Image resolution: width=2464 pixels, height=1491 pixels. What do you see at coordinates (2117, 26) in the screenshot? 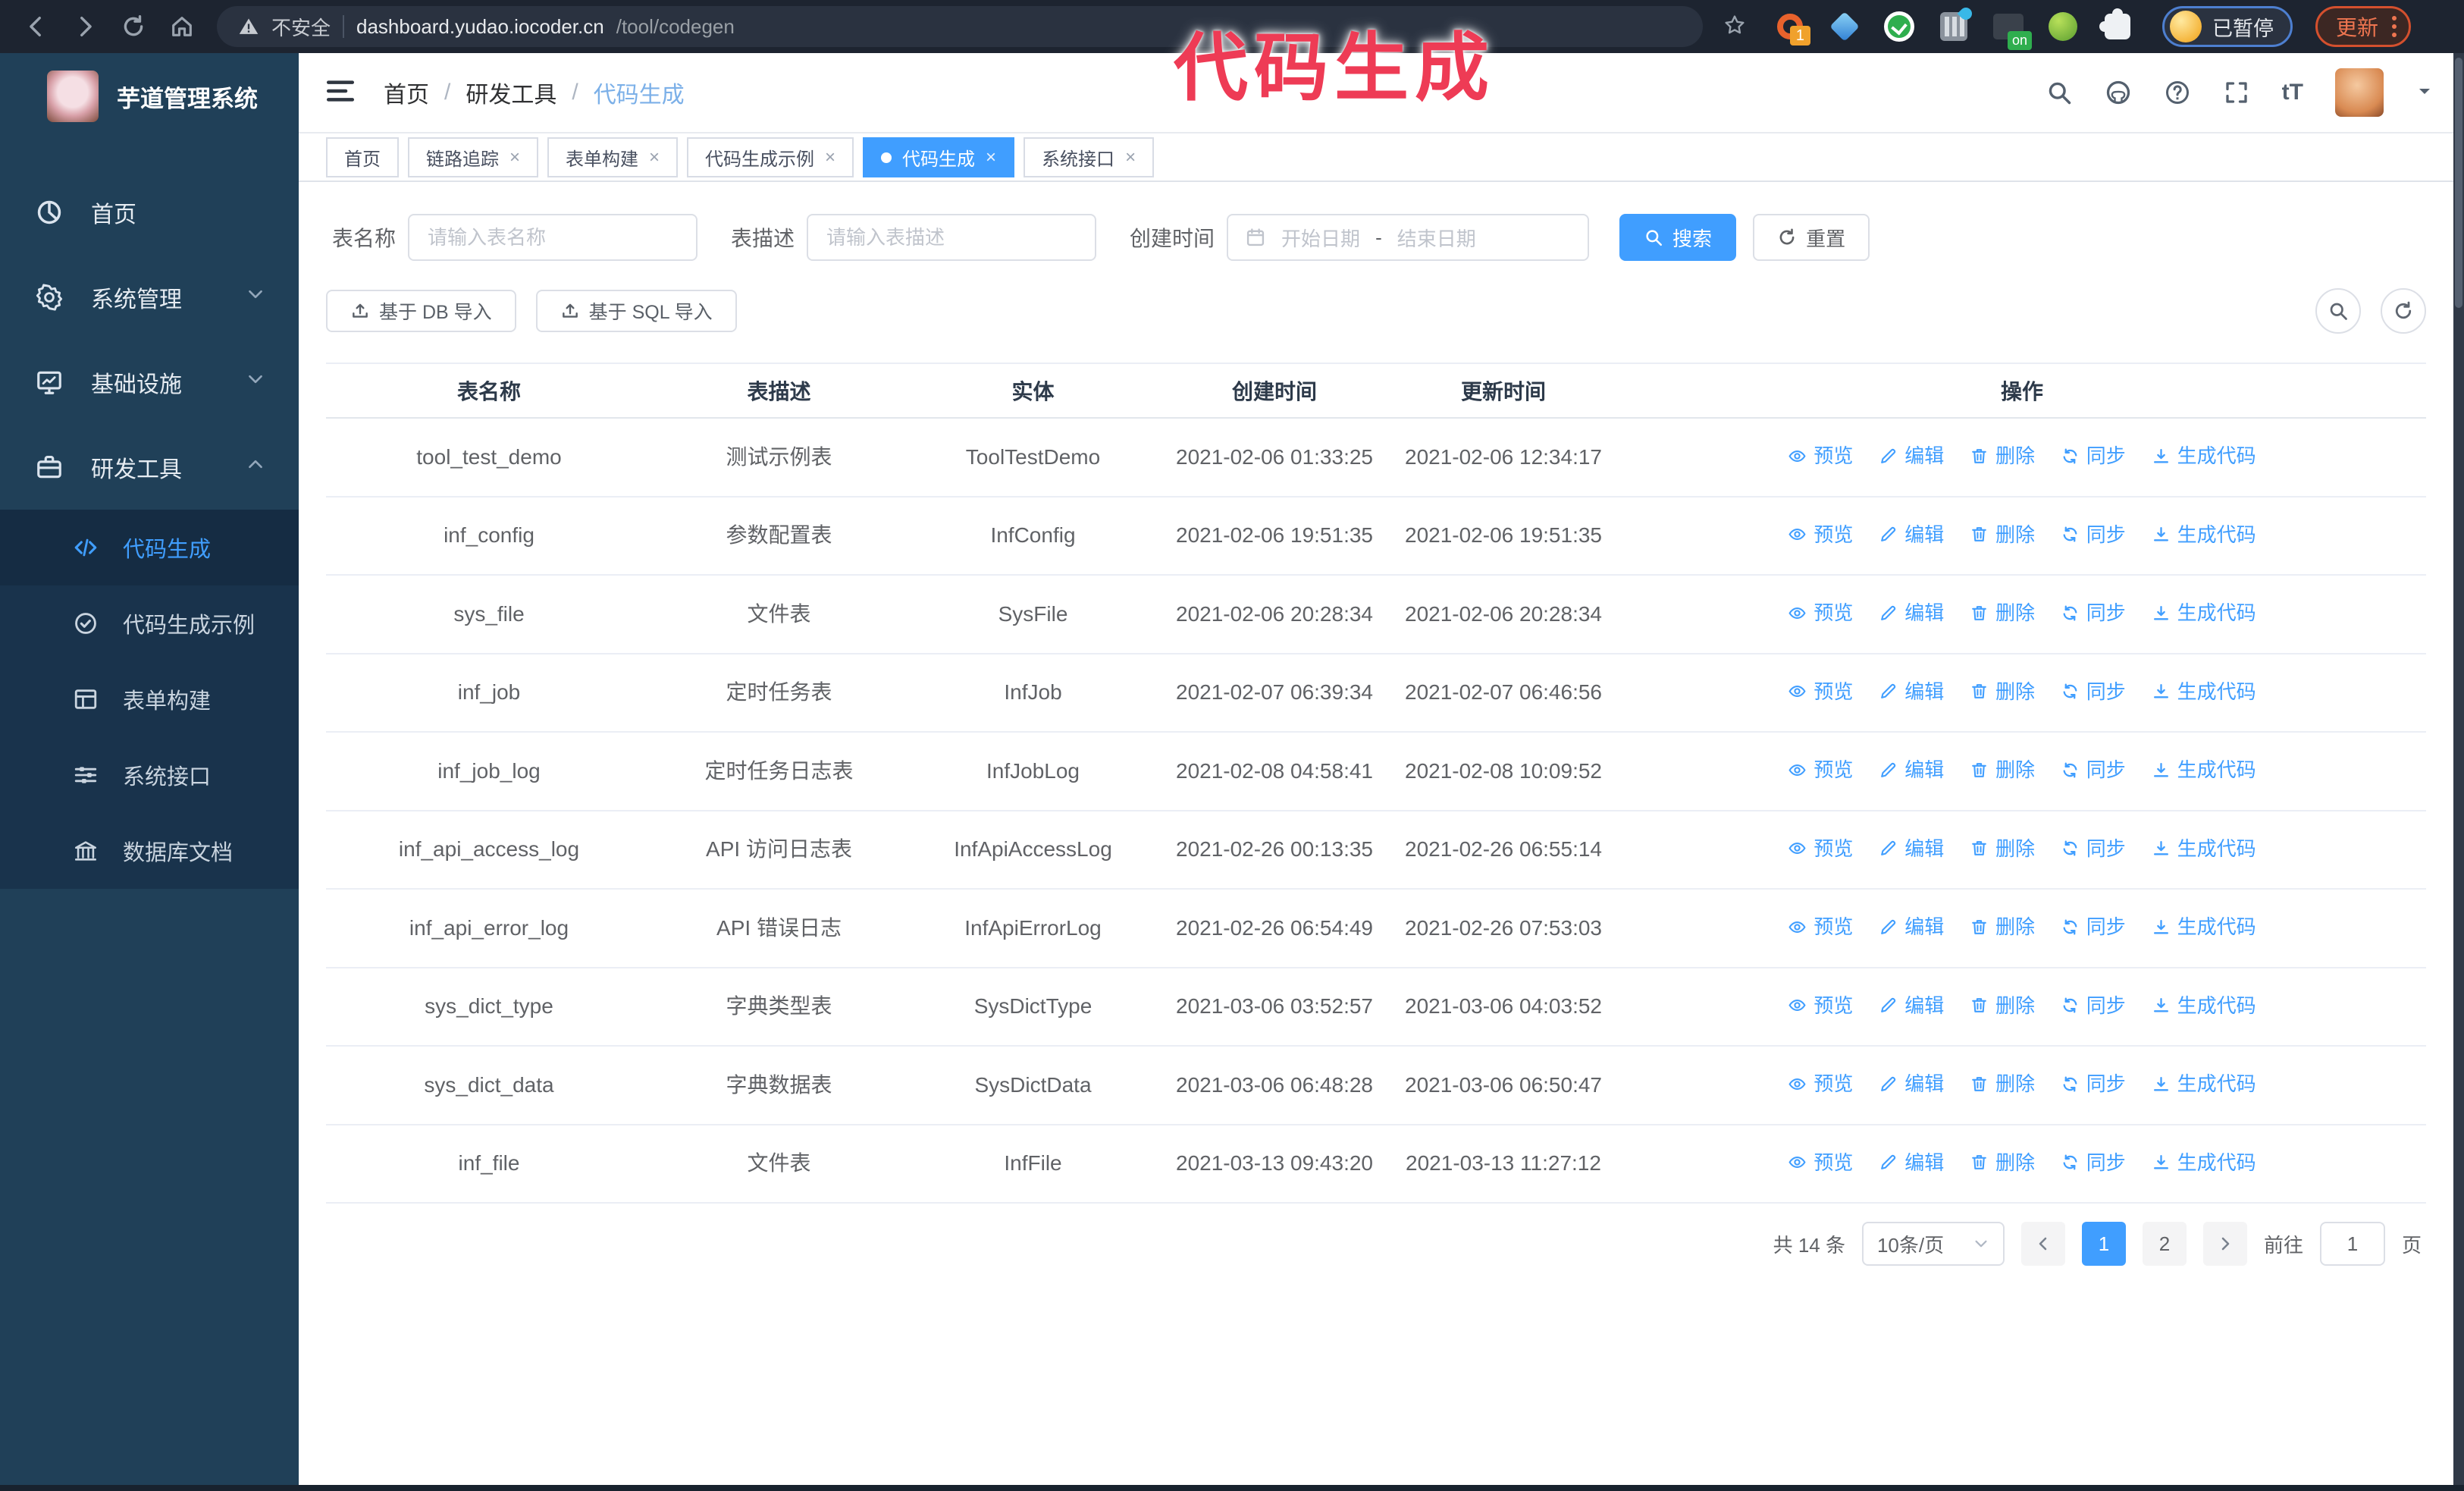
I see `extensions-puzzle-button` at bounding box center [2117, 26].